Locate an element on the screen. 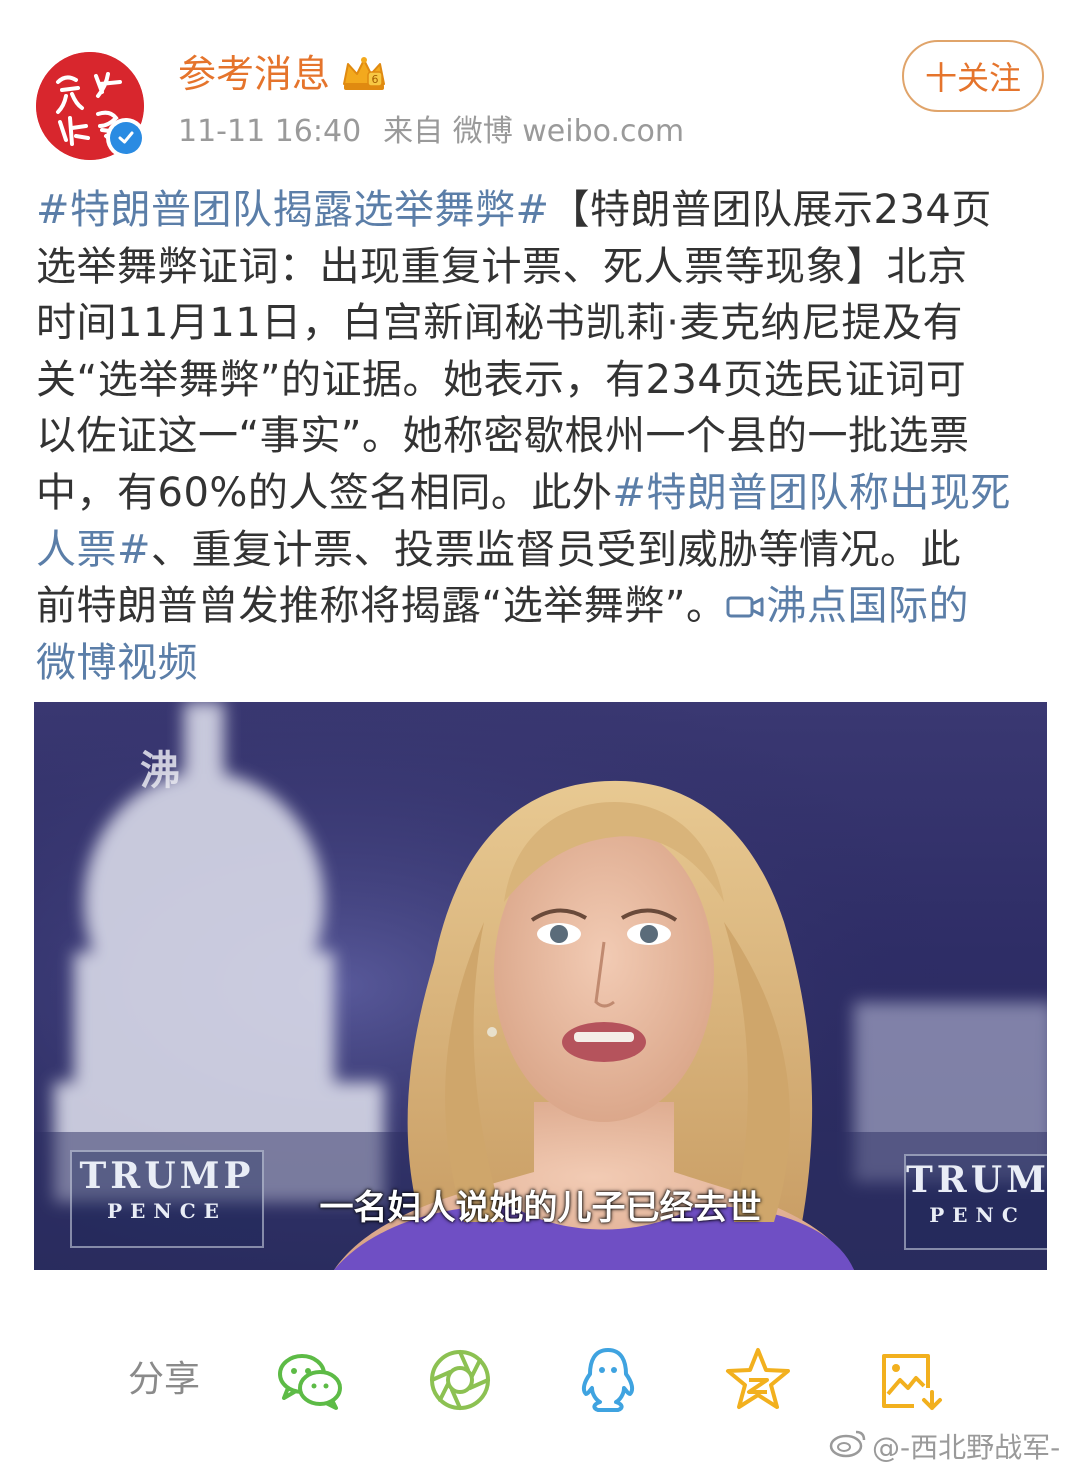  video-link-icon is located at coordinates (746, 599).